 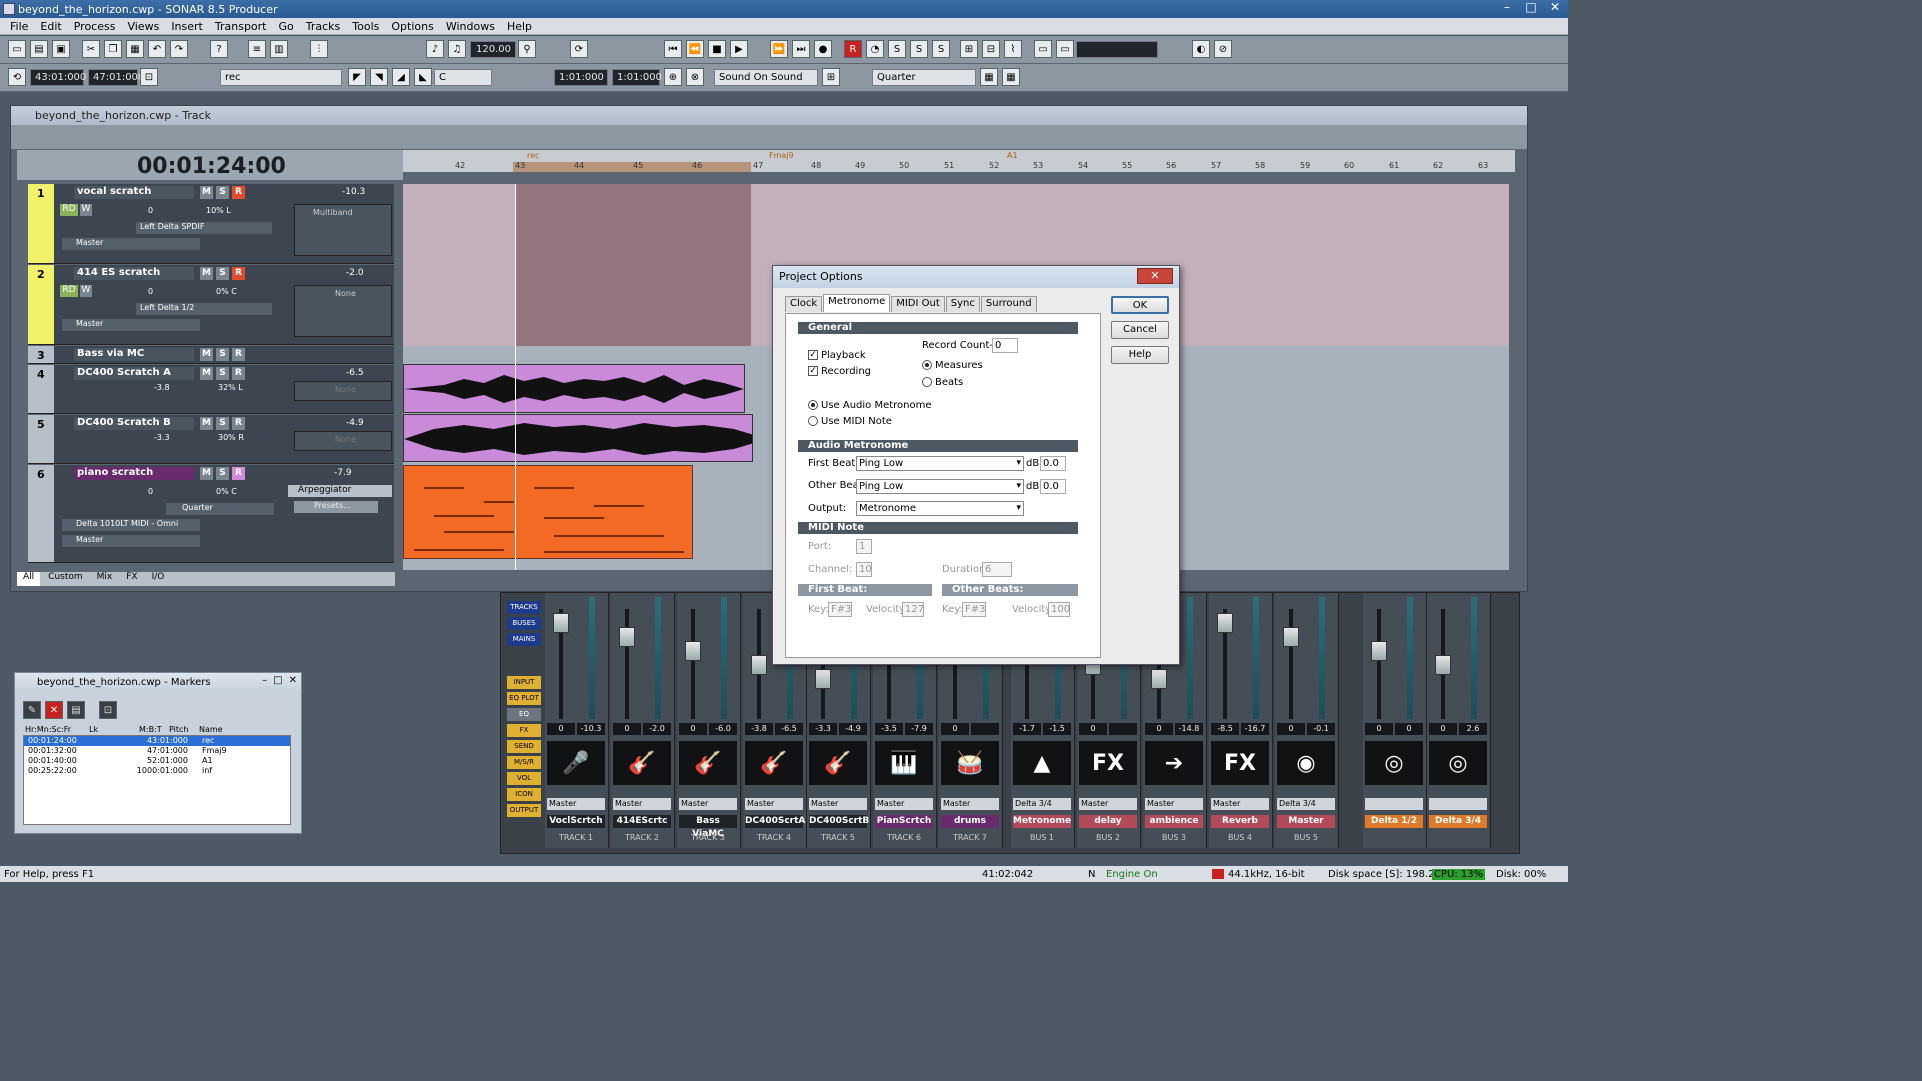 What do you see at coordinates (134, 354) in the screenshot?
I see `track-name: Bass via MC` at bounding box center [134, 354].